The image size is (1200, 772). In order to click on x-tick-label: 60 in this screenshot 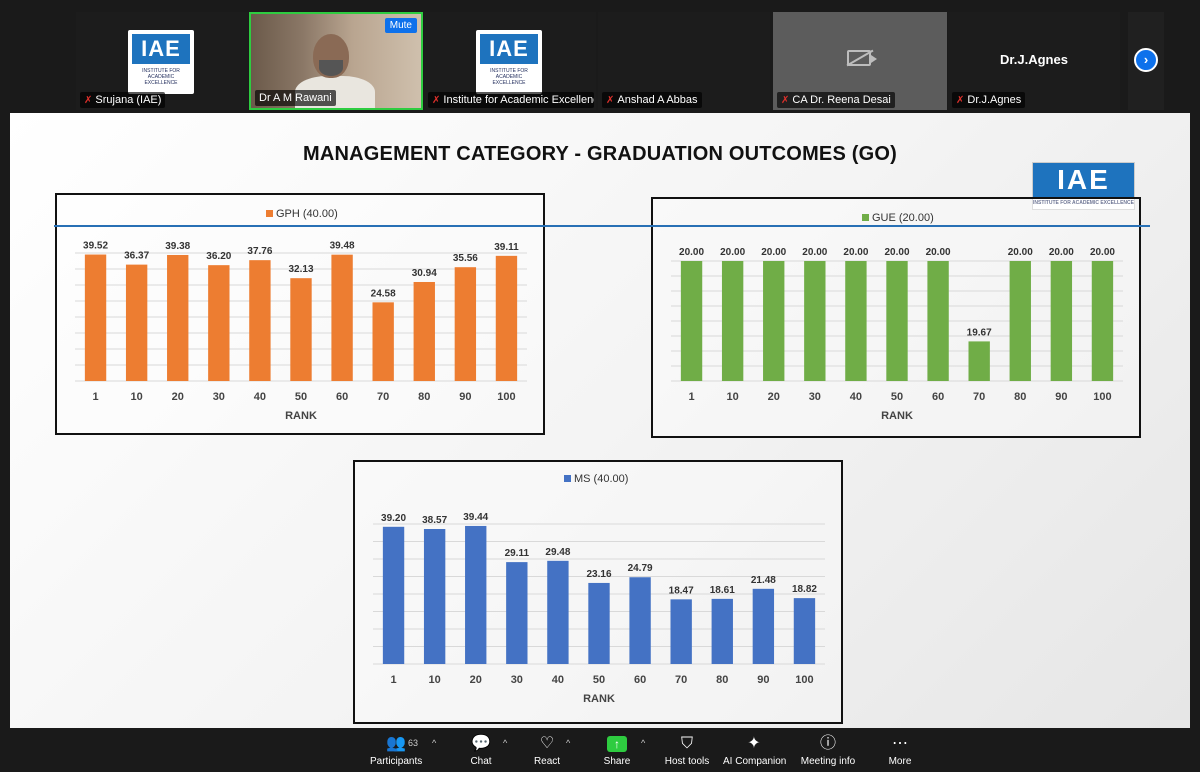, I will do `click(342, 397)`.